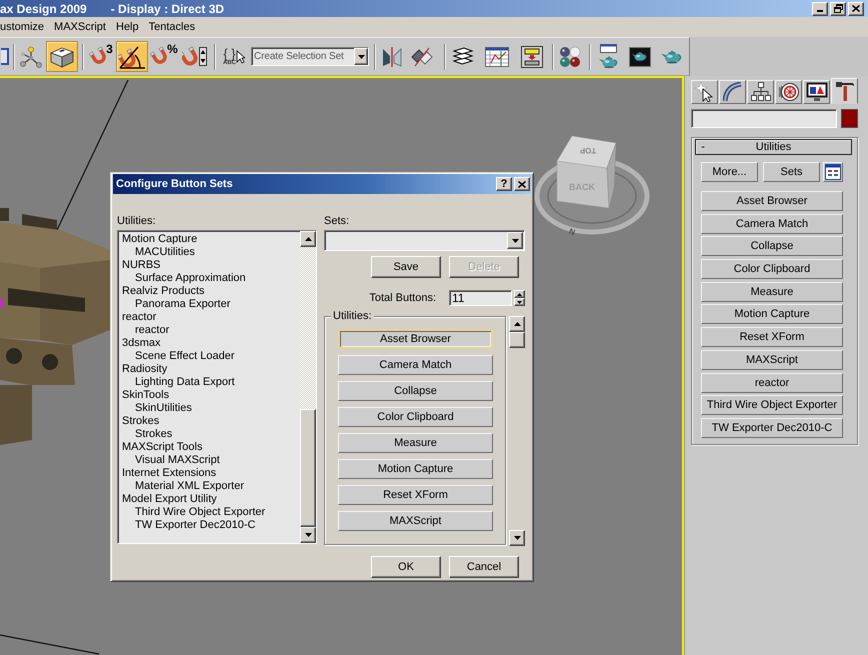 Image resolution: width=868 pixels, height=655 pixels. I want to click on spheres-icon, so click(570, 57).